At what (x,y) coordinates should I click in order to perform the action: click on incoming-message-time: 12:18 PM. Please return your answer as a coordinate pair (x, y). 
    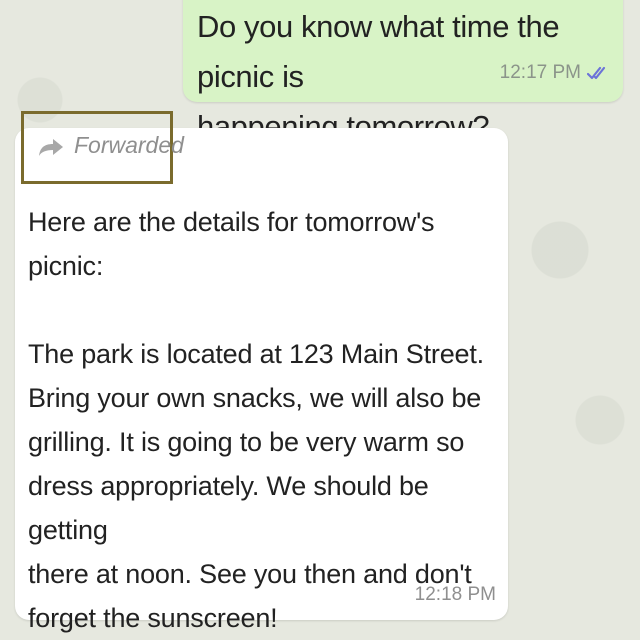
    Looking at the image, I should click on (455, 594).